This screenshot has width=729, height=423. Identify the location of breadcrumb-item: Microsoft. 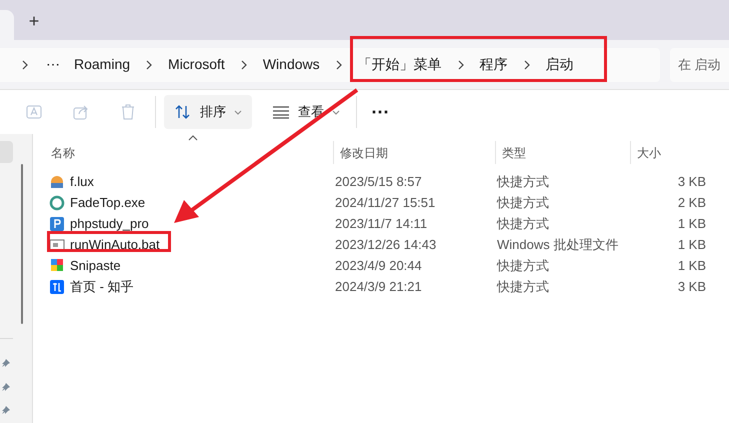
(196, 64).